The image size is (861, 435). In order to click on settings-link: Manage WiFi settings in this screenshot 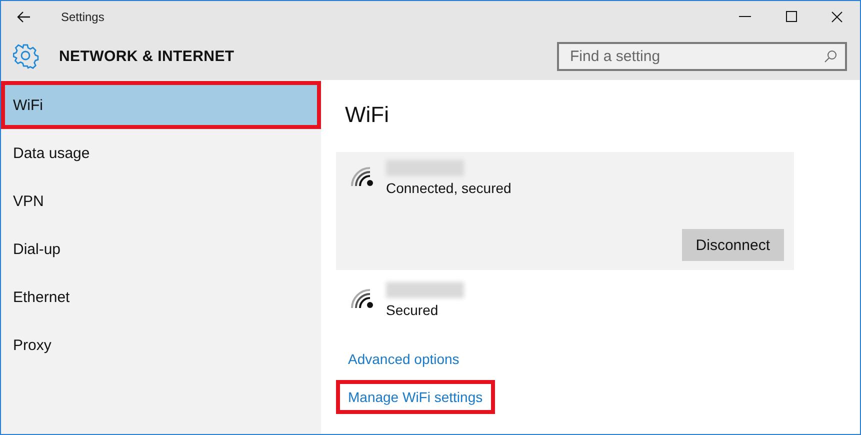, I will do `click(415, 397)`.